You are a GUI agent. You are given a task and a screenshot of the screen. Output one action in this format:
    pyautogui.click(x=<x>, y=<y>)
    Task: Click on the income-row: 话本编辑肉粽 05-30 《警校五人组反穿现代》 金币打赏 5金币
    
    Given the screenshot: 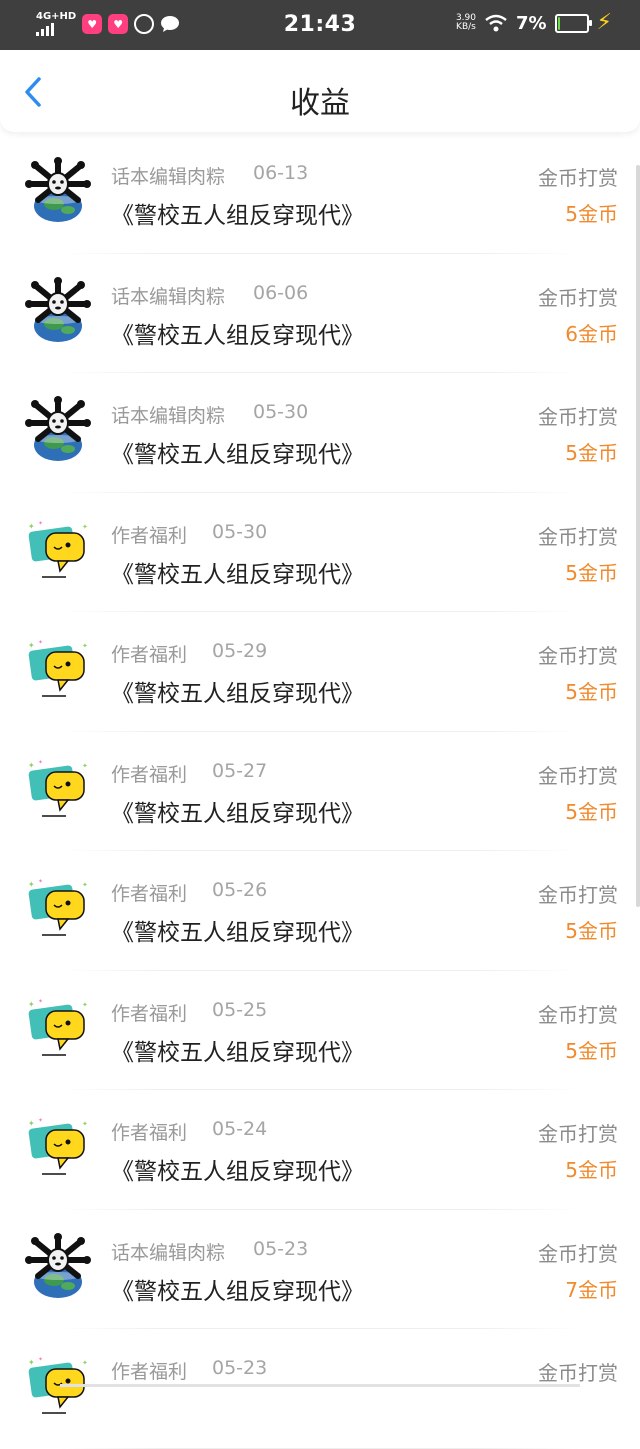 What is the action you would take?
    pyautogui.click(x=320, y=433)
    